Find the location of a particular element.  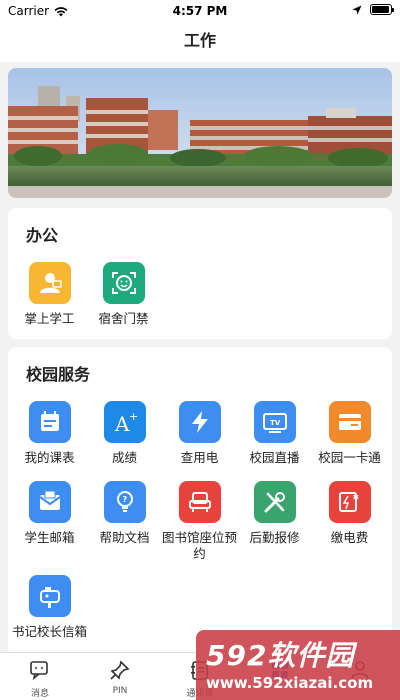

page-title: 工作 is located at coordinates (199, 40).